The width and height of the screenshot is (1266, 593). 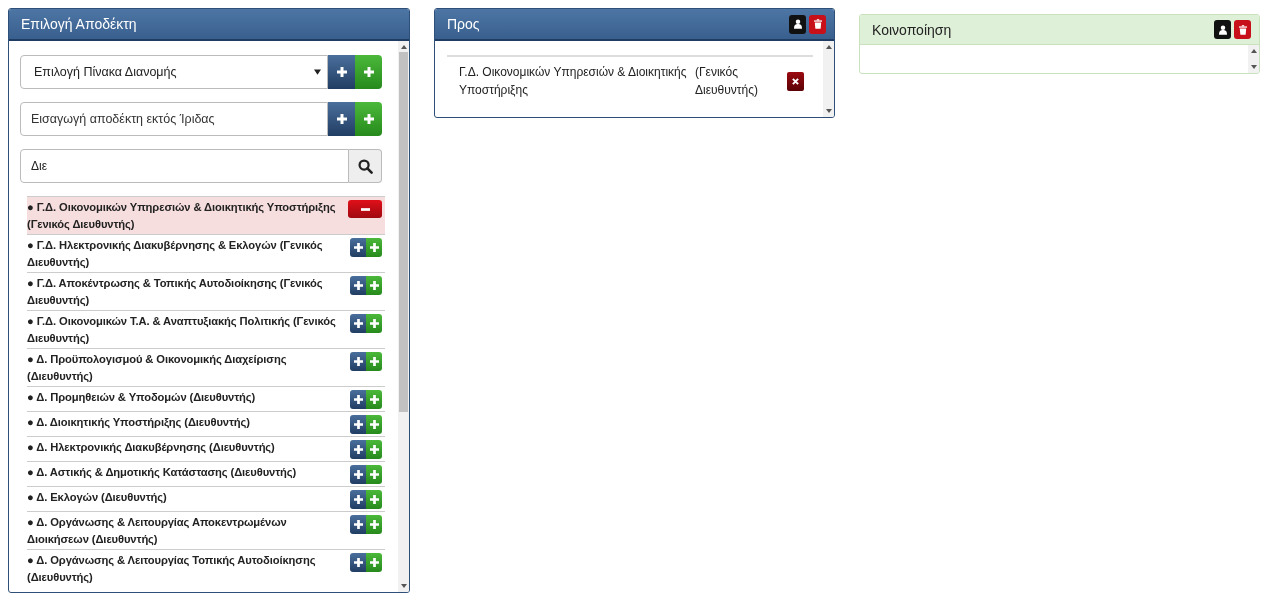 What do you see at coordinates (912, 29) in the screenshot?
I see `panel-title: Κοινοποίηση` at bounding box center [912, 29].